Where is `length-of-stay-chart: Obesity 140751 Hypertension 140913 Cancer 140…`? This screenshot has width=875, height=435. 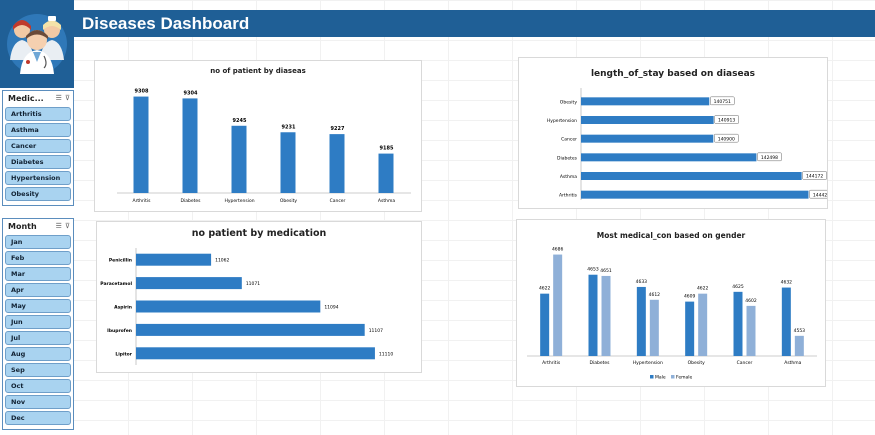
length-of-stay-chart: Obesity 140751 Hypertension 140913 Cancer 140… is located at coordinates (687, 144).